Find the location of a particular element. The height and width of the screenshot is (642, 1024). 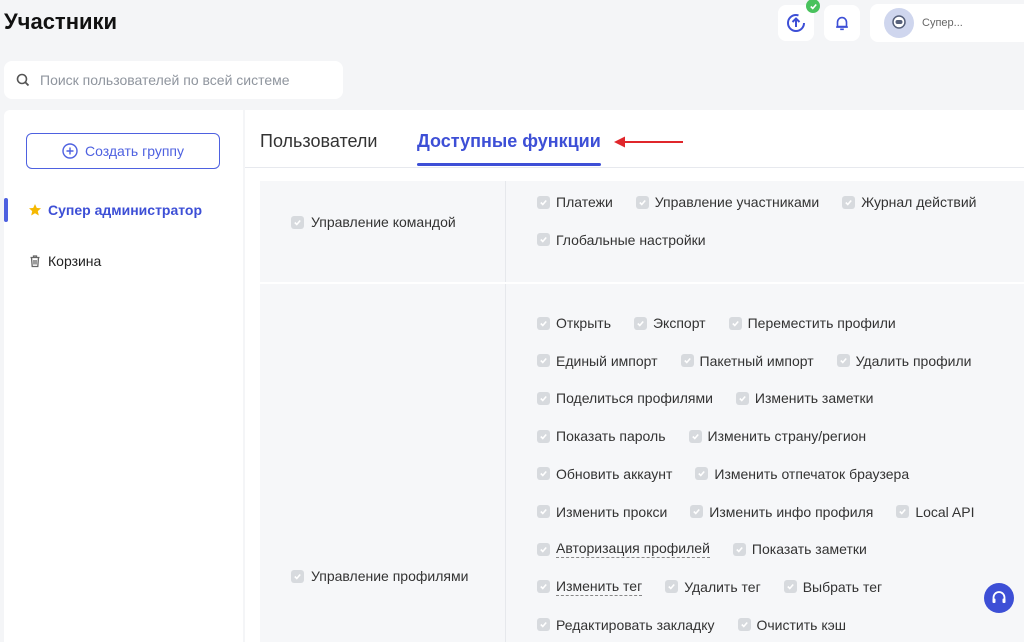

page-title: Участники is located at coordinates (61, 21).